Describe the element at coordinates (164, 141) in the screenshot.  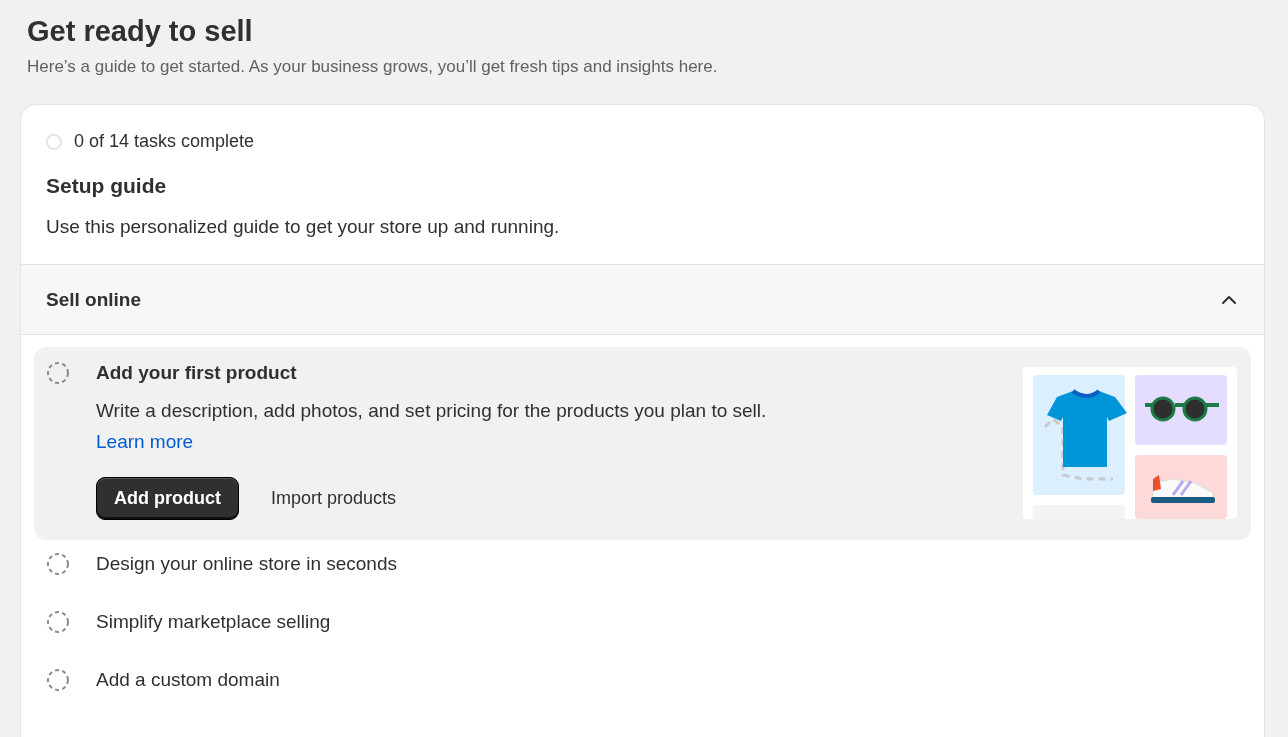
I see `progress-text: 0 of 14 tasks complete` at that location.